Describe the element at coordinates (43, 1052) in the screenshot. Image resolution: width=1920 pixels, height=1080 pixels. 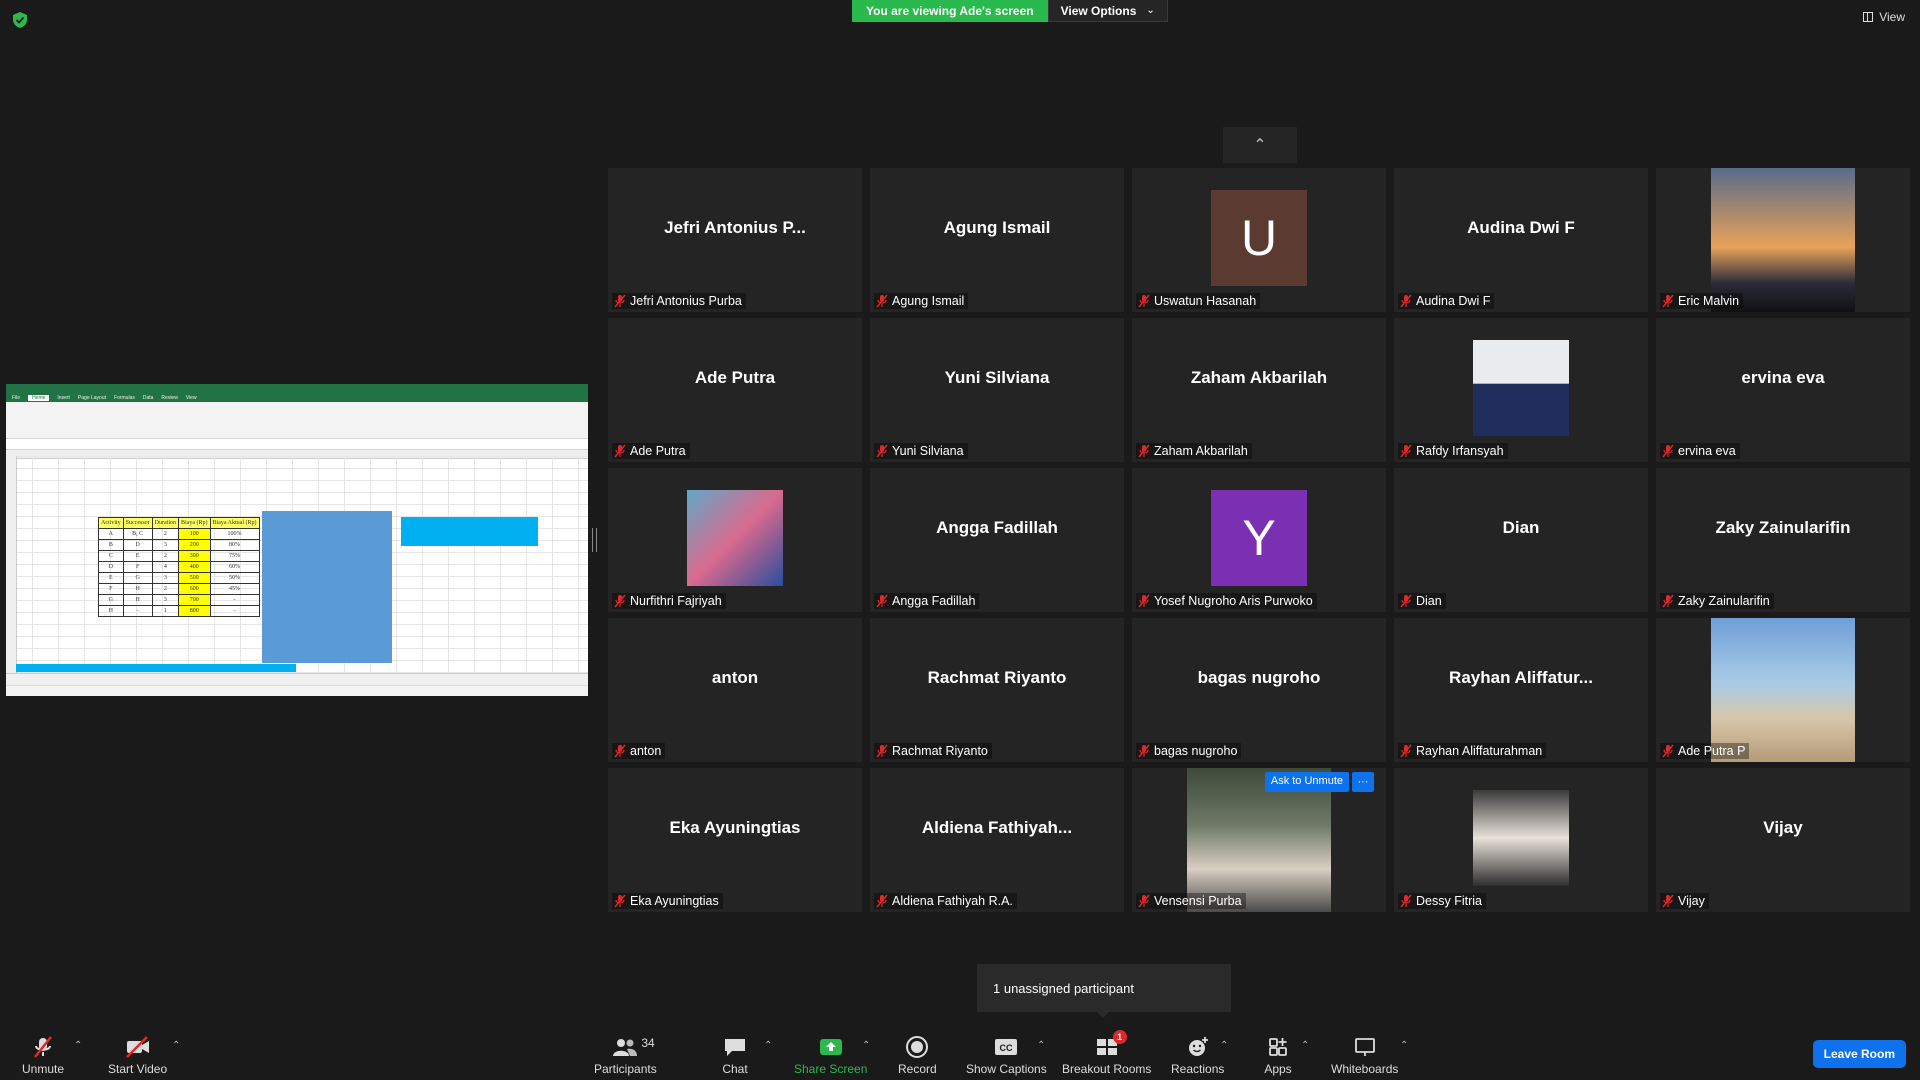
I see `unmute-button: Unmute` at that location.